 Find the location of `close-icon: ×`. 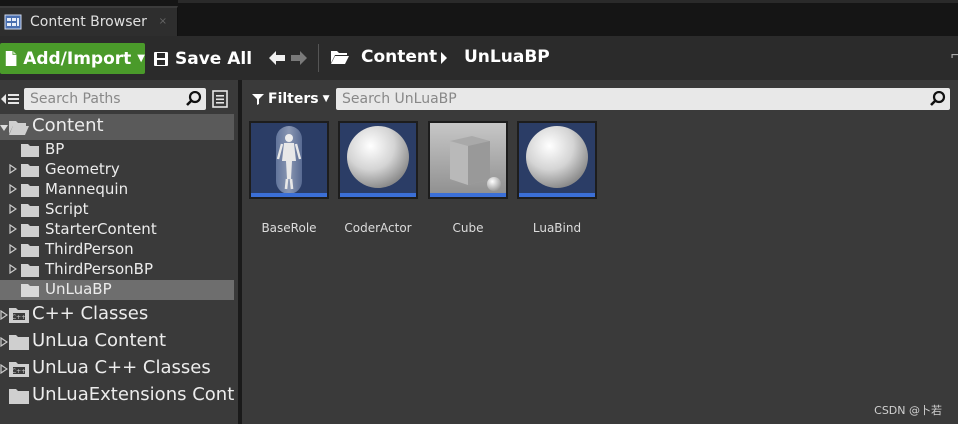

close-icon: × is located at coordinates (163, 21).